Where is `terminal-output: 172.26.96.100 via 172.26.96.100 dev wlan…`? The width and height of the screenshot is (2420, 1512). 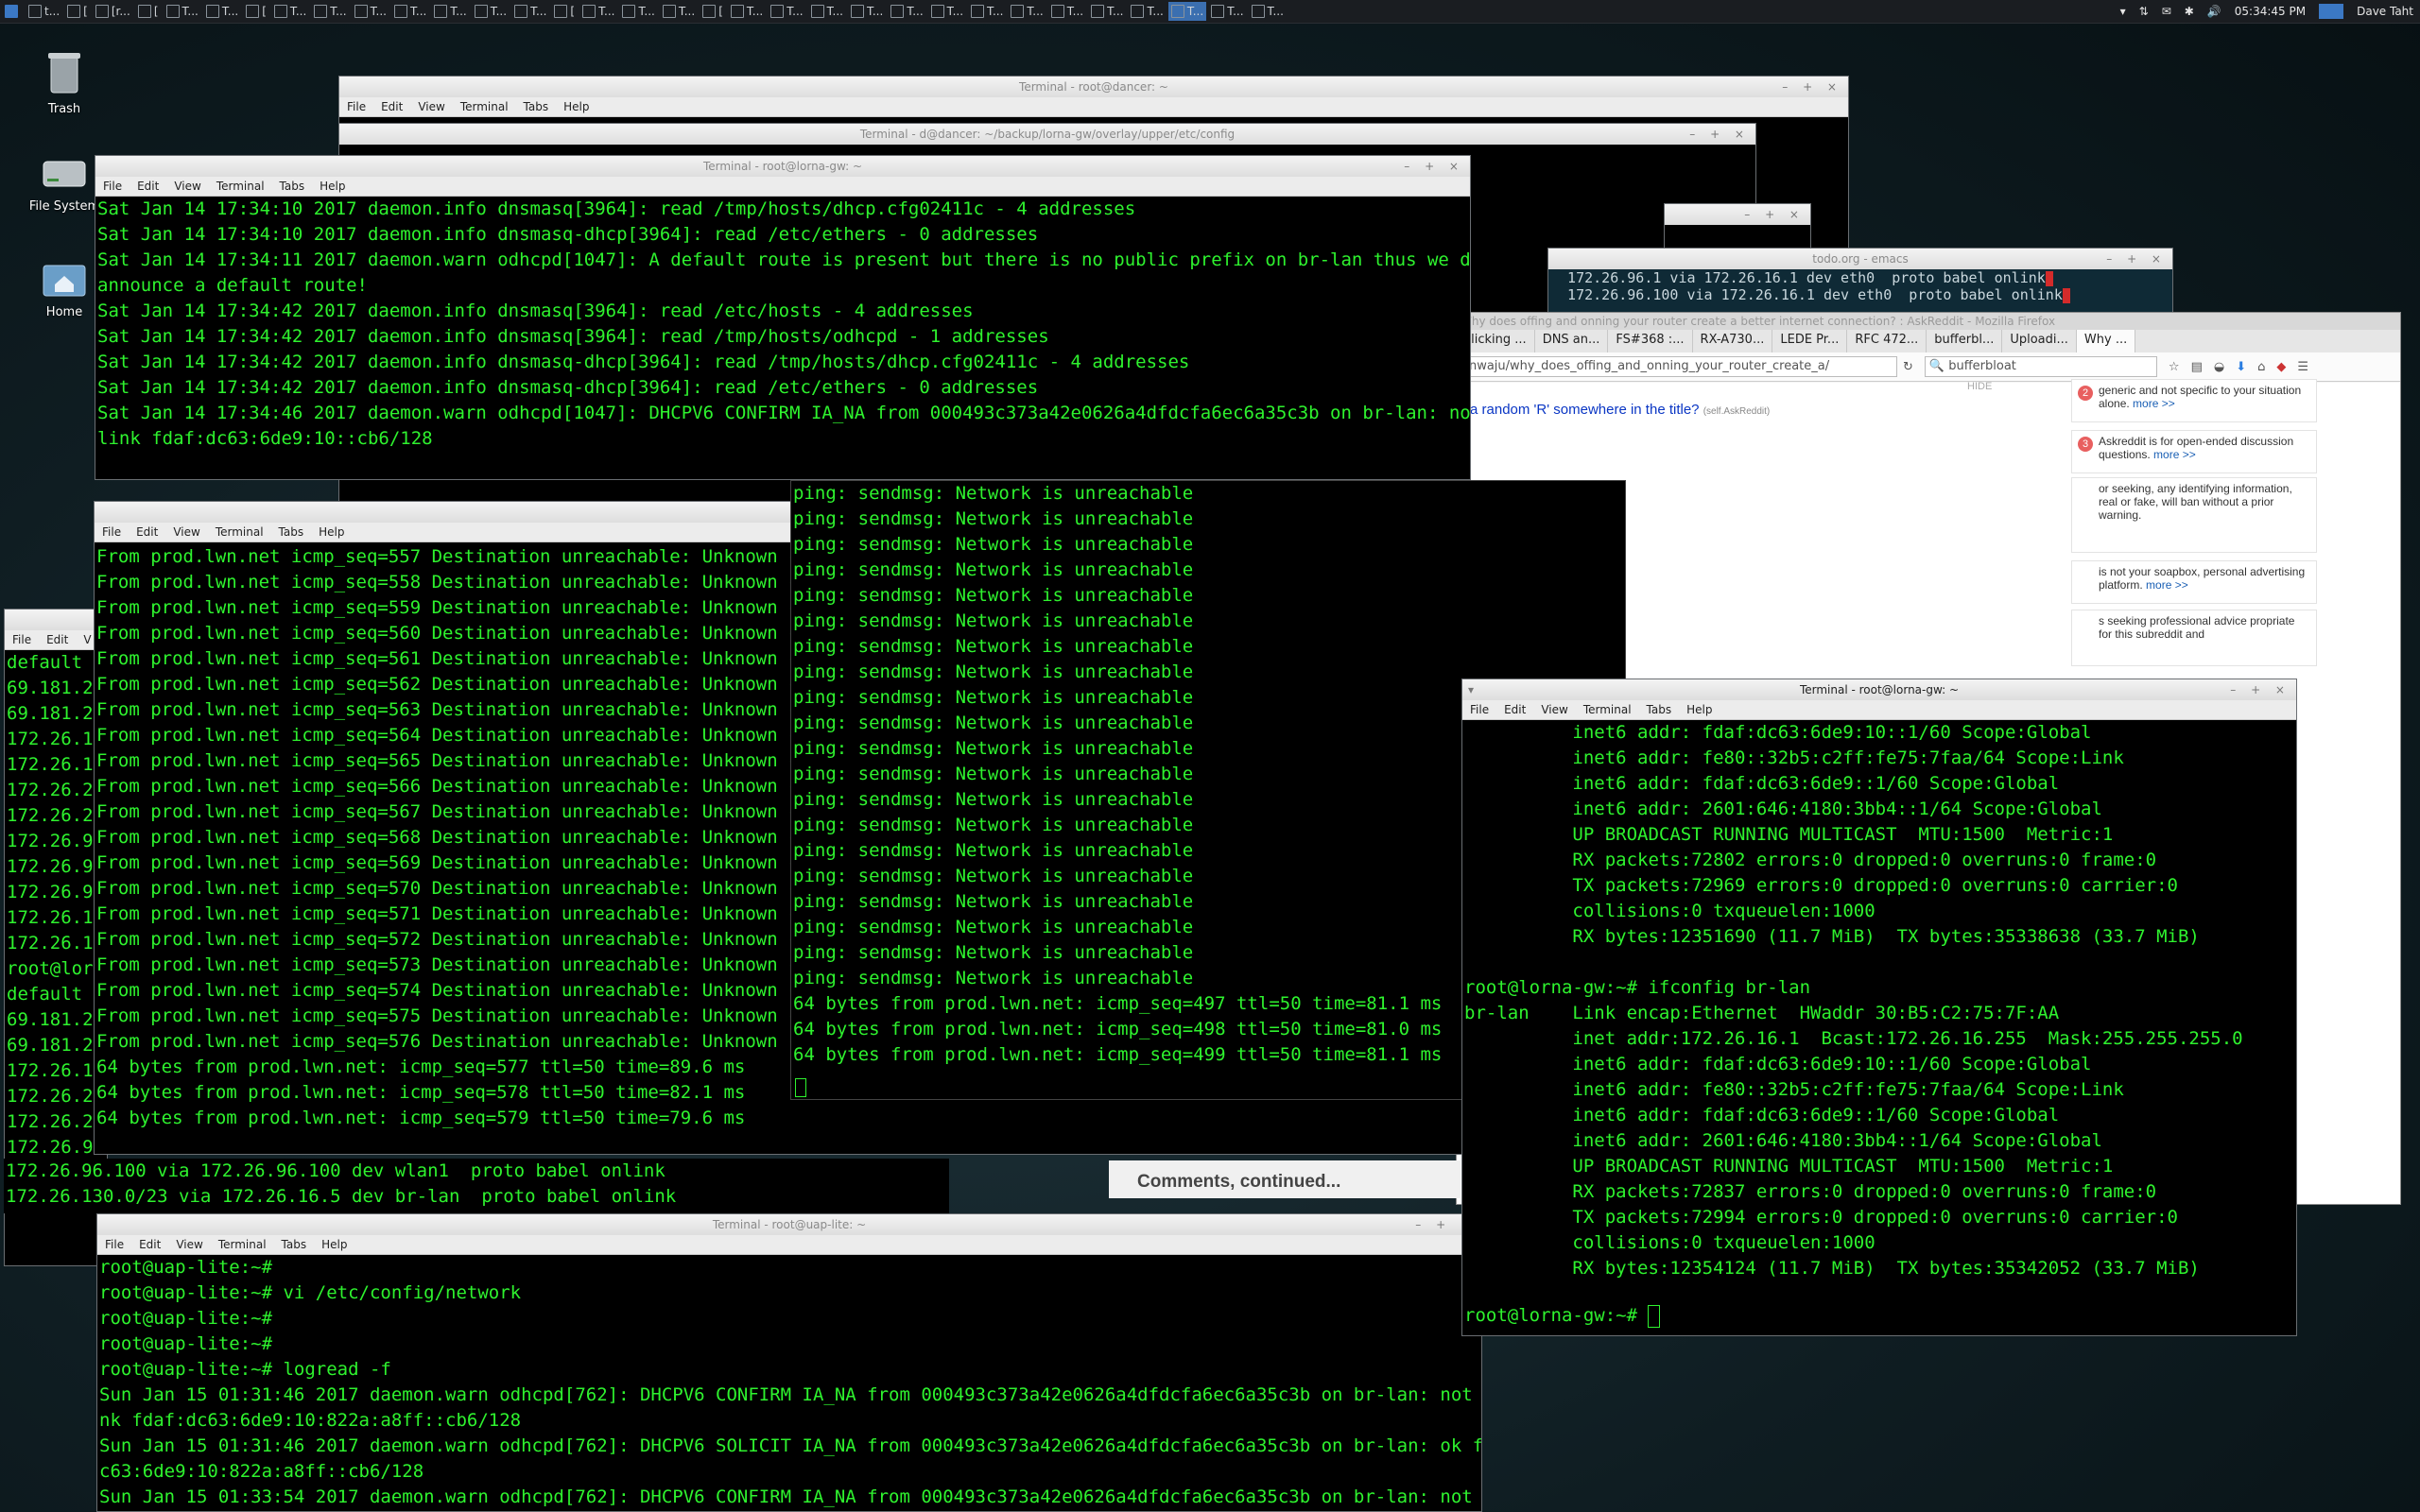
terminal-output: 172.26.96.100 via 172.26.96.100 dev wlan… is located at coordinates (476, 1184).